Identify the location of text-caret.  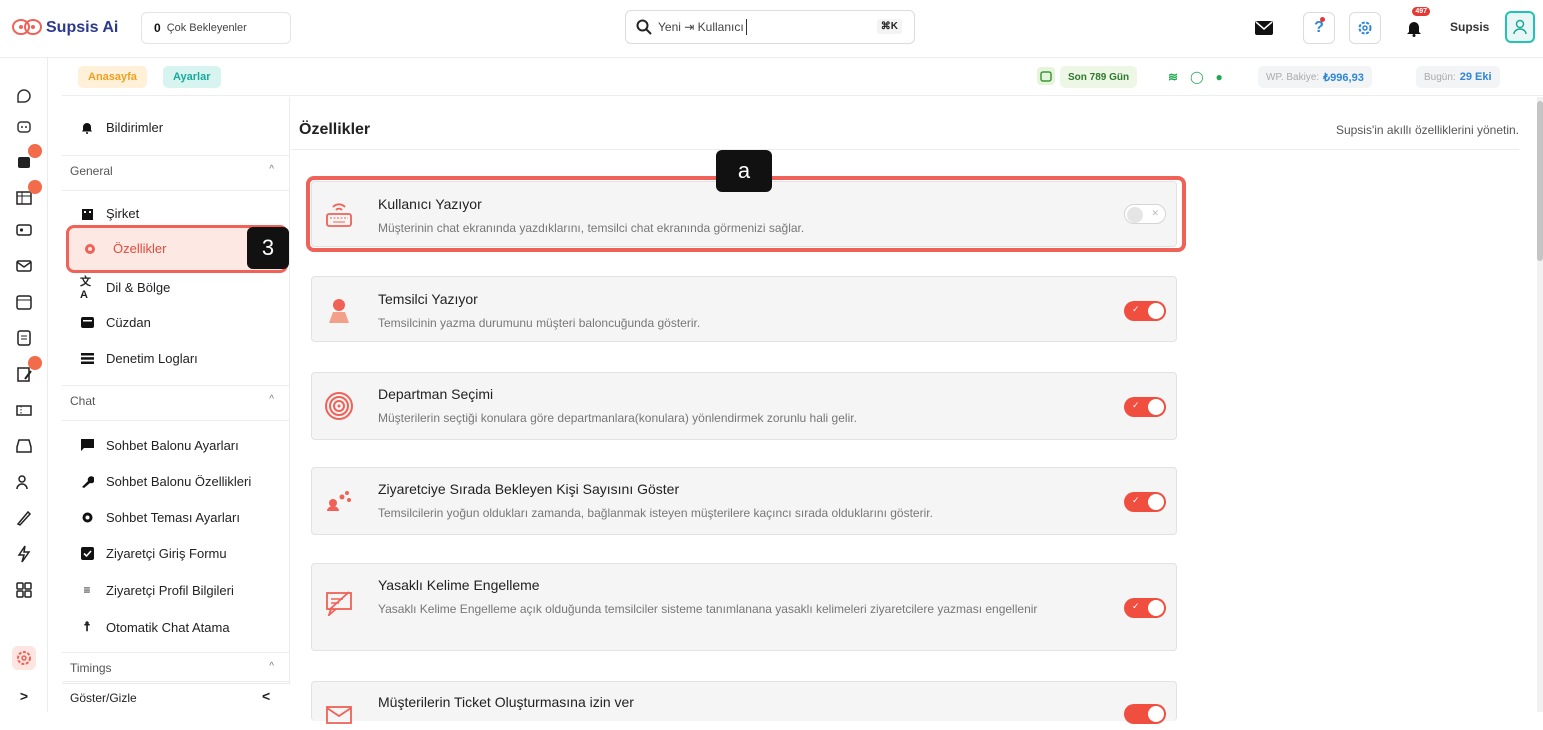
(746, 27).